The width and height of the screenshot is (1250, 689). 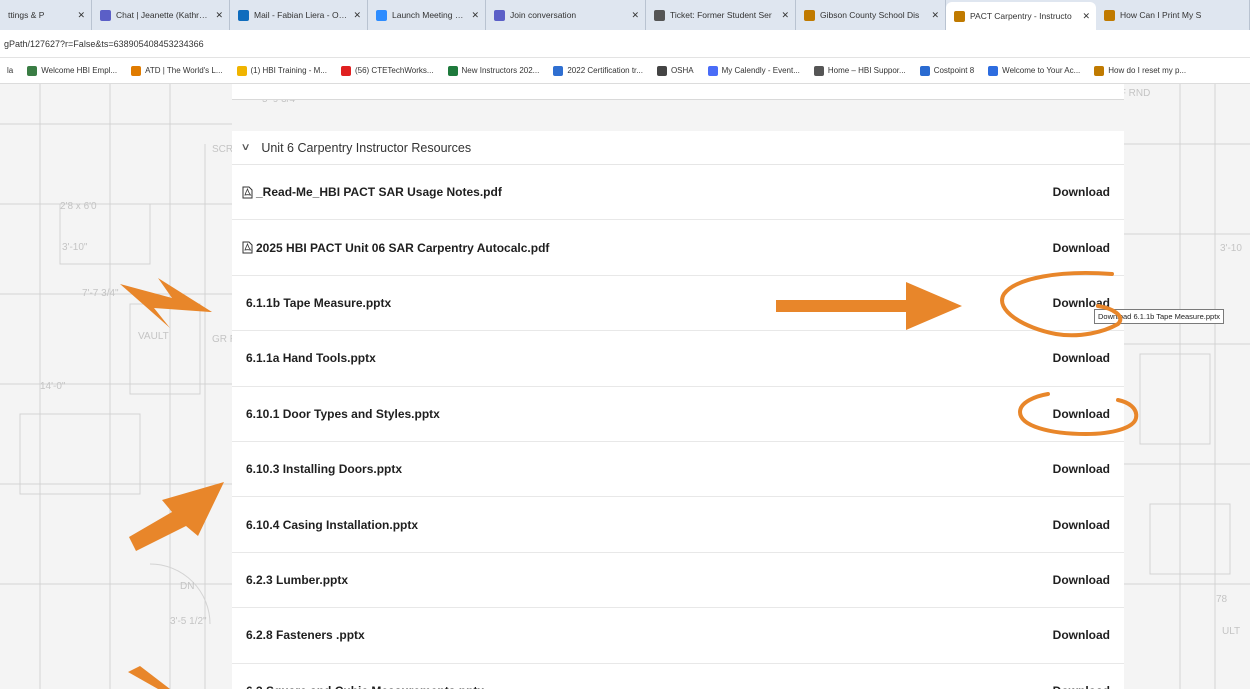 I want to click on bookmark-item: la, so click(x=10, y=70).